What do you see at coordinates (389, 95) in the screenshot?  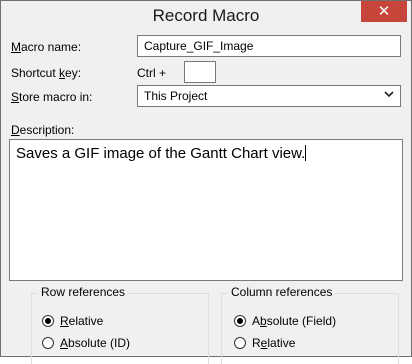 I see `chevron-down-icon` at bounding box center [389, 95].